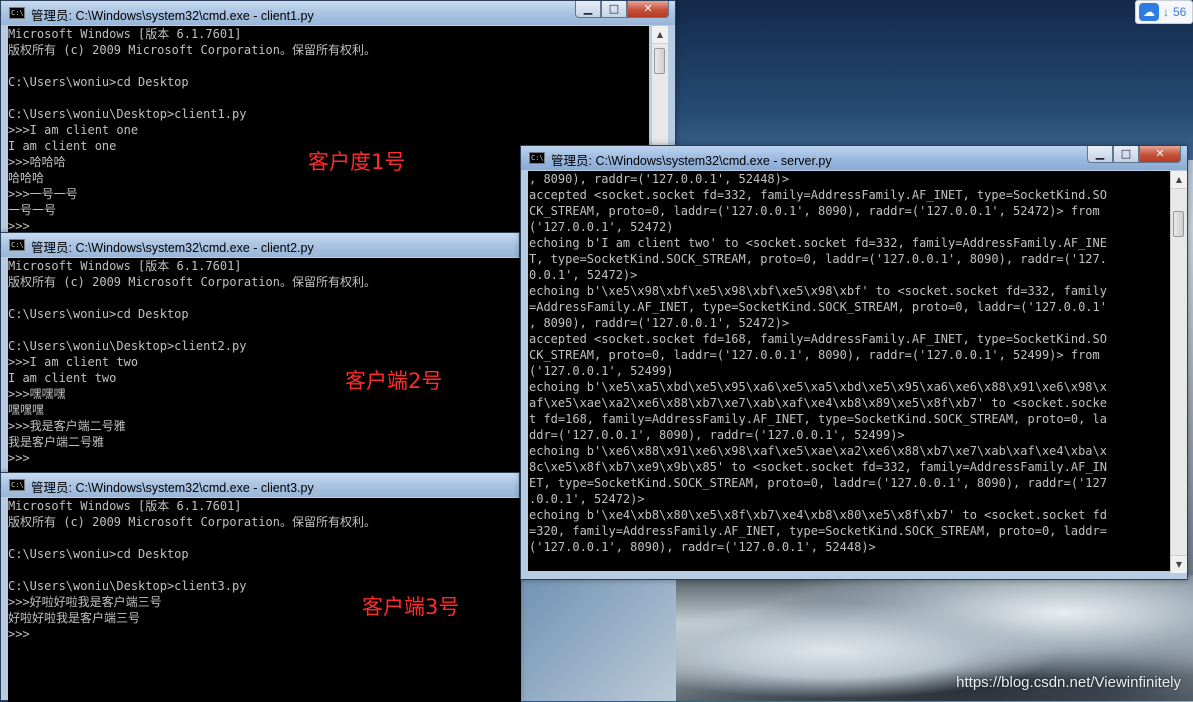 The image size is (1193, 702). Describe the element at coordinates (73, 362) in the screenshot. I see `console-line: >>>I am client two` at that location.